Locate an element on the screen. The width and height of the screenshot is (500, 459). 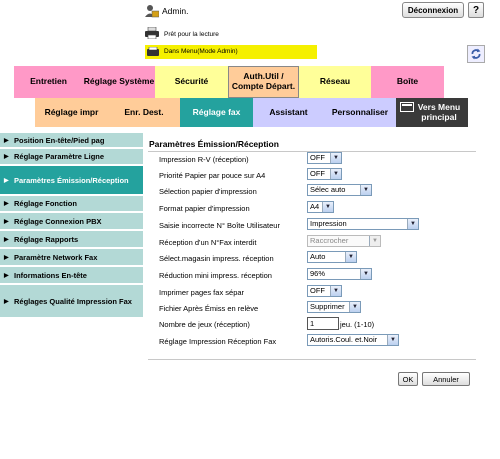
sidebar-item-qualite-impression: ▶ Réglages Qualité Impression Fax is located at coordinates (71, 302).